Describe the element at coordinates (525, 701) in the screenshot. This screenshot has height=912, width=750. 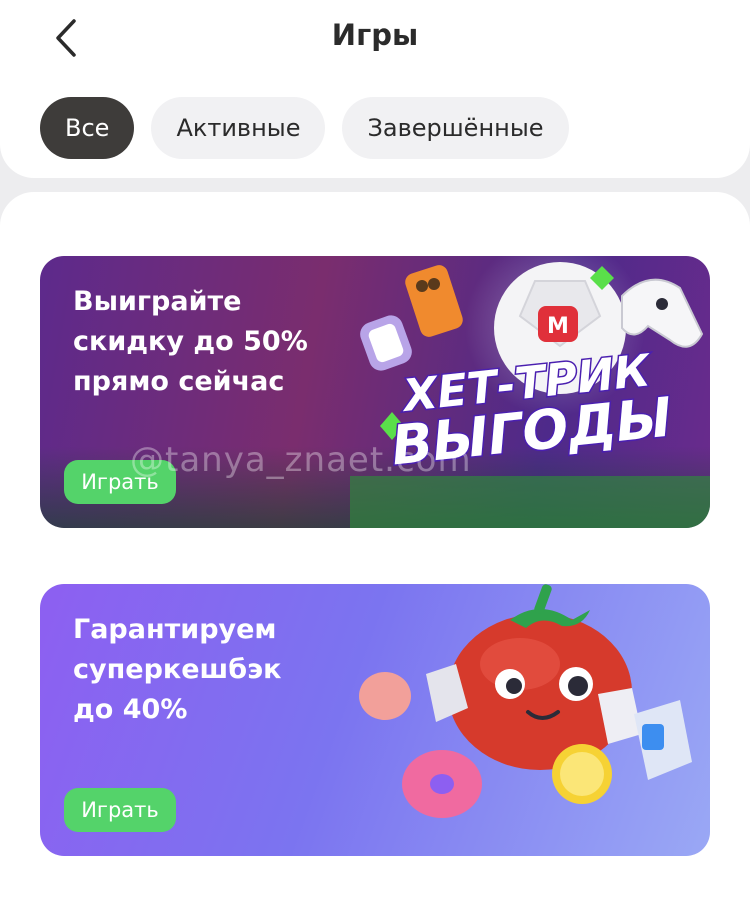
I see `tomato-illustration` at that location.